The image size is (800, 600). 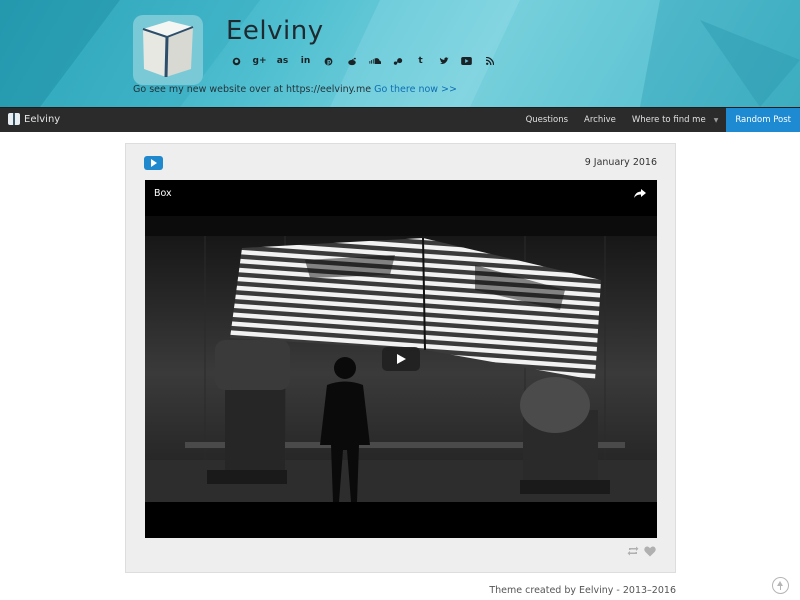 I want to click on avatar, so click(x=168, y=50).